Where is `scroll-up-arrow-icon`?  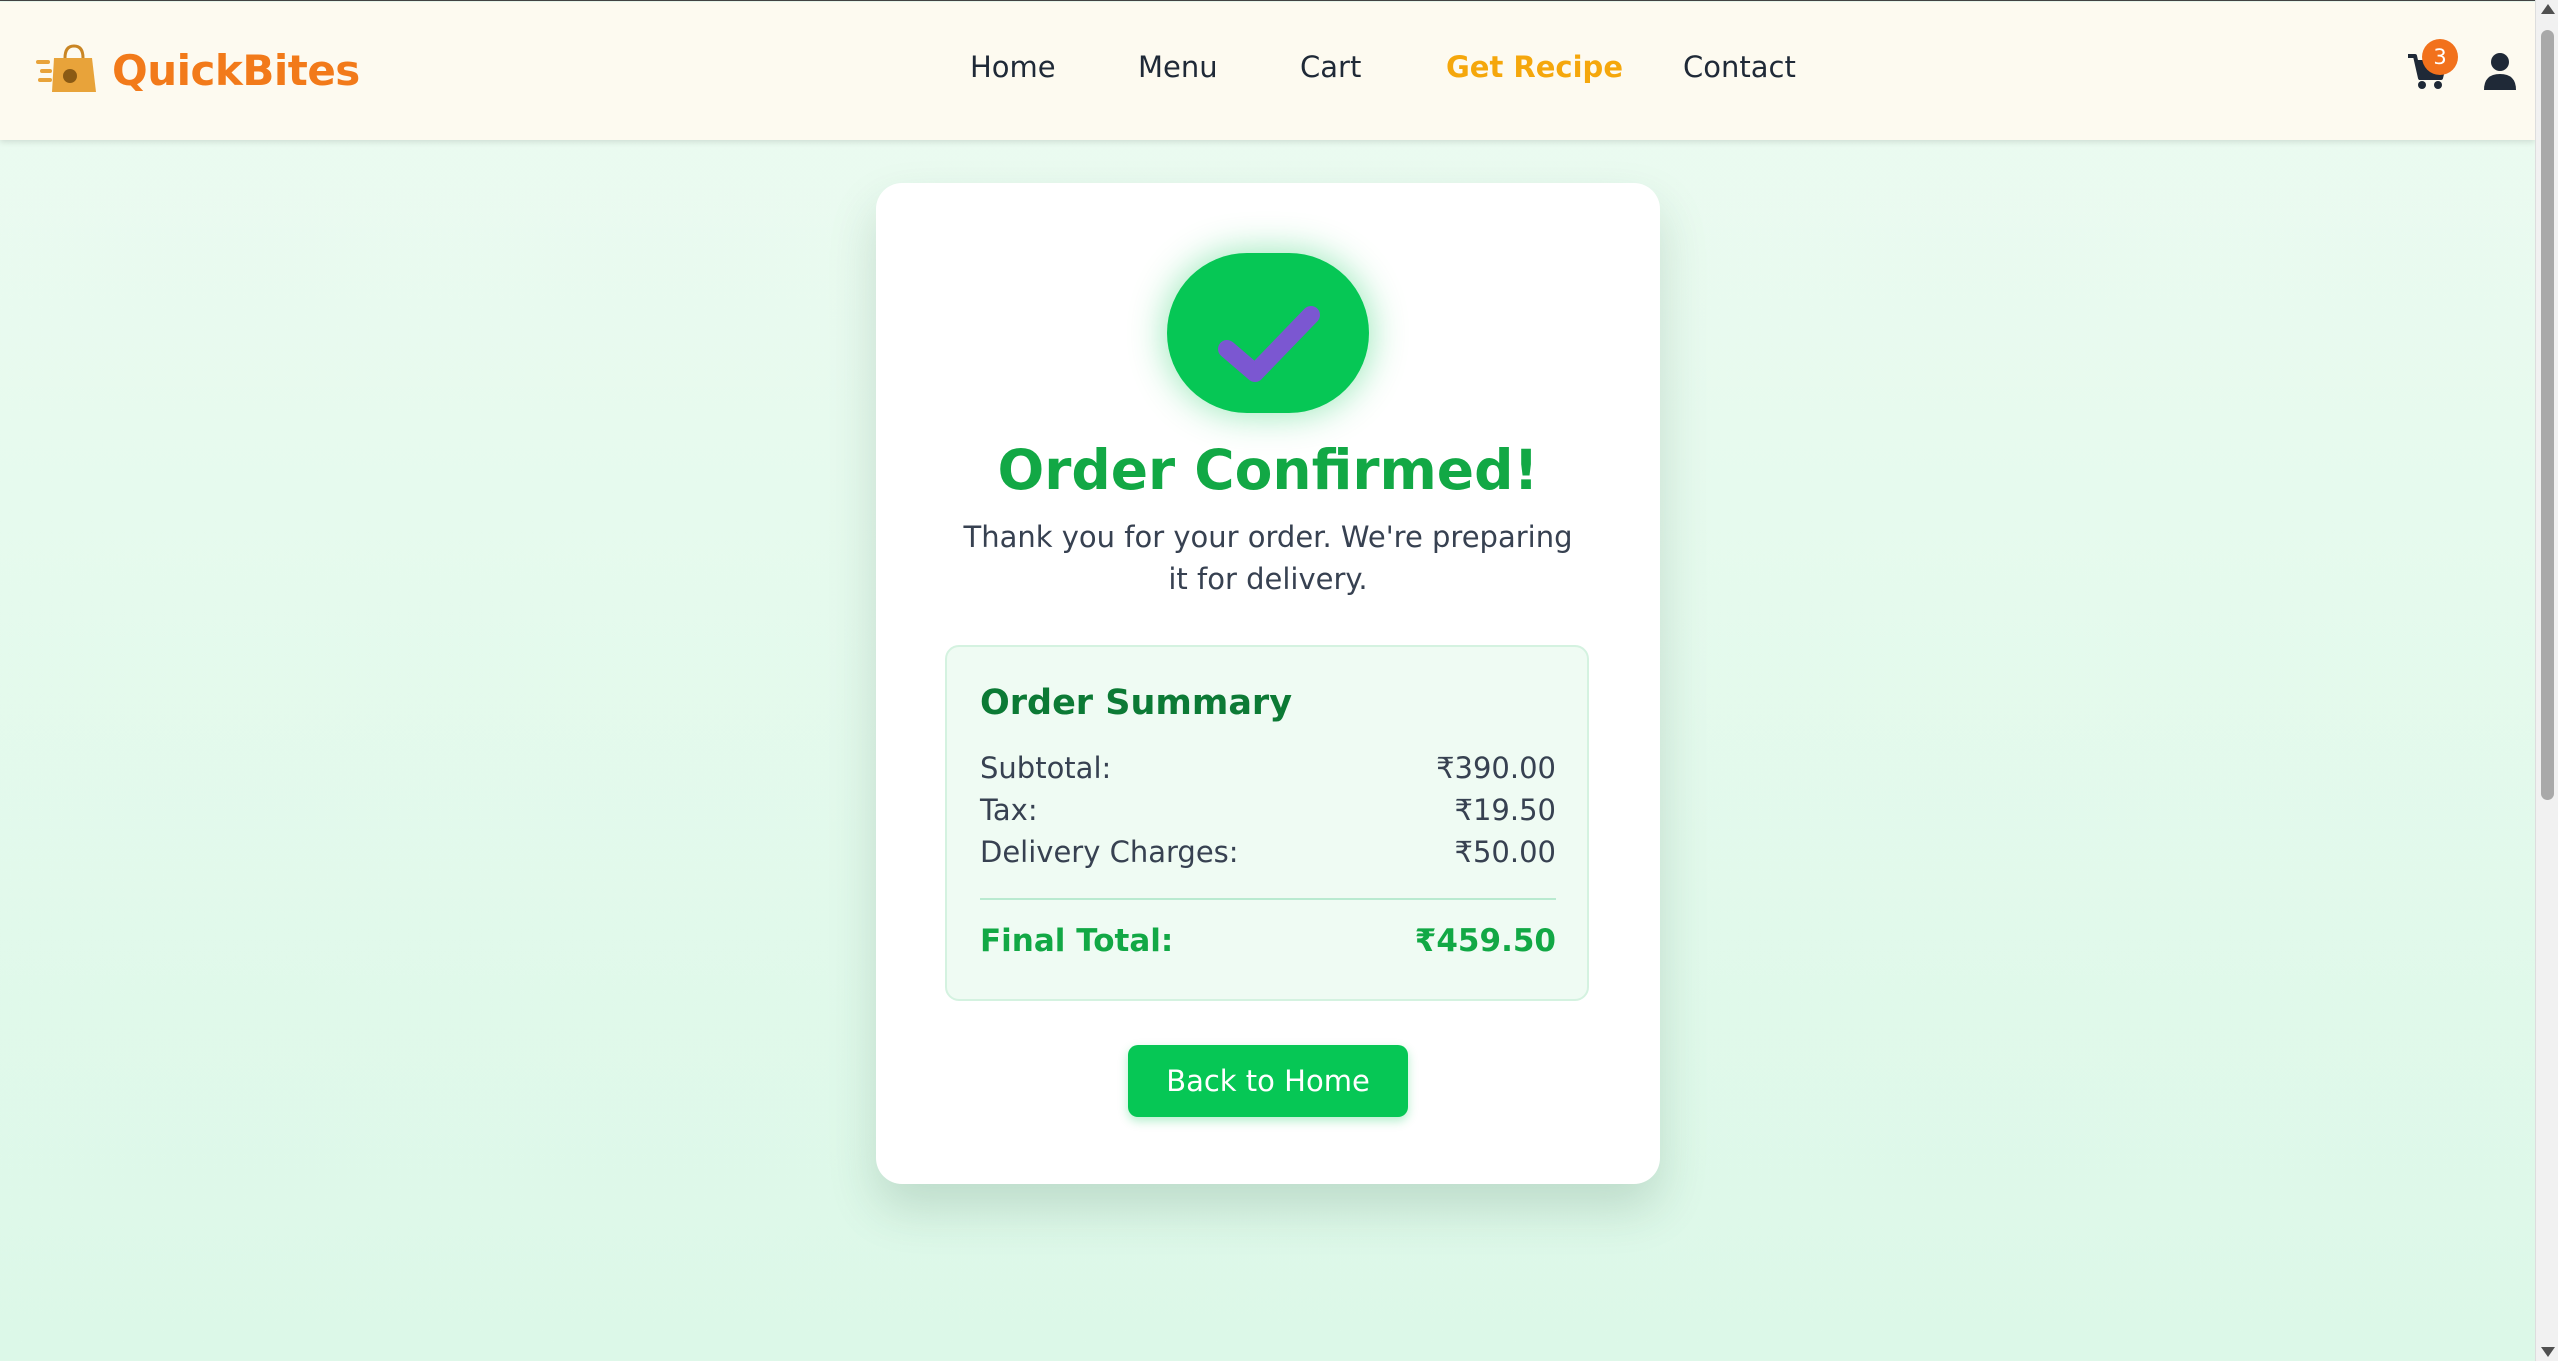 scroll-up-arrow-icon is located at coordinates (2548, 9).